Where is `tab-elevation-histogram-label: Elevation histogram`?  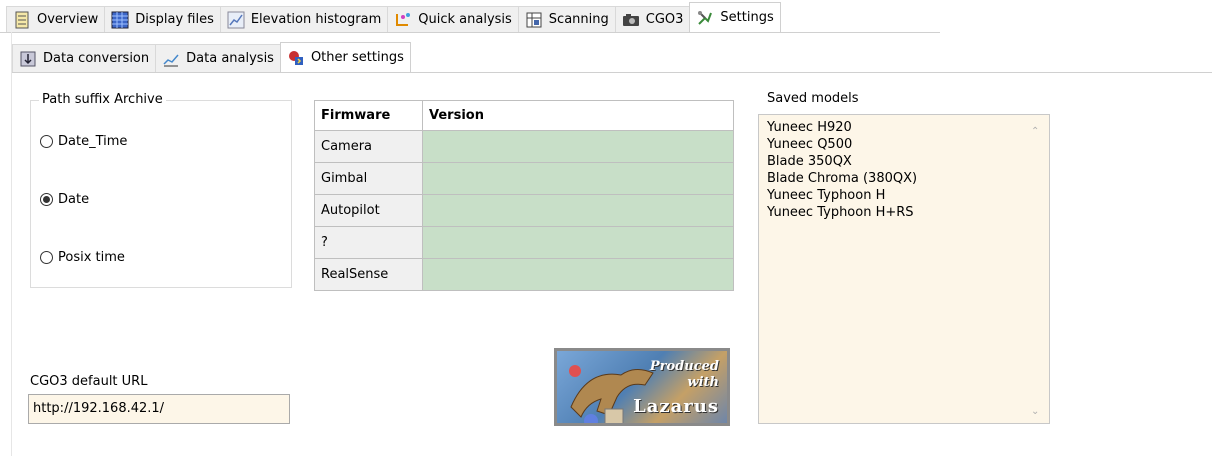 tab-elevation-histogram-label: Elevation histogram is located at coordinates (316, 19).